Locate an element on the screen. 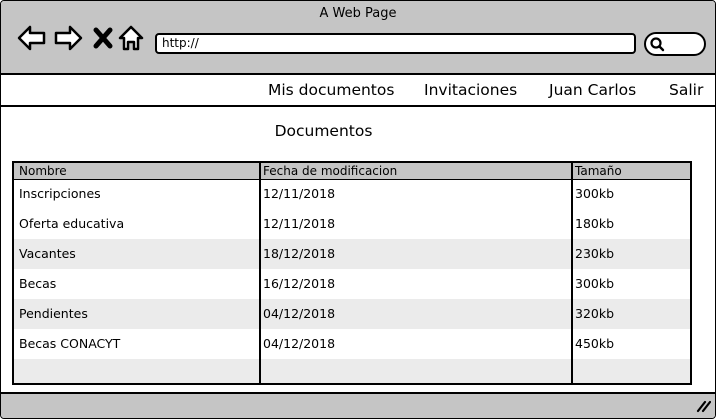  home-icon is located at coordinates (132, 38).